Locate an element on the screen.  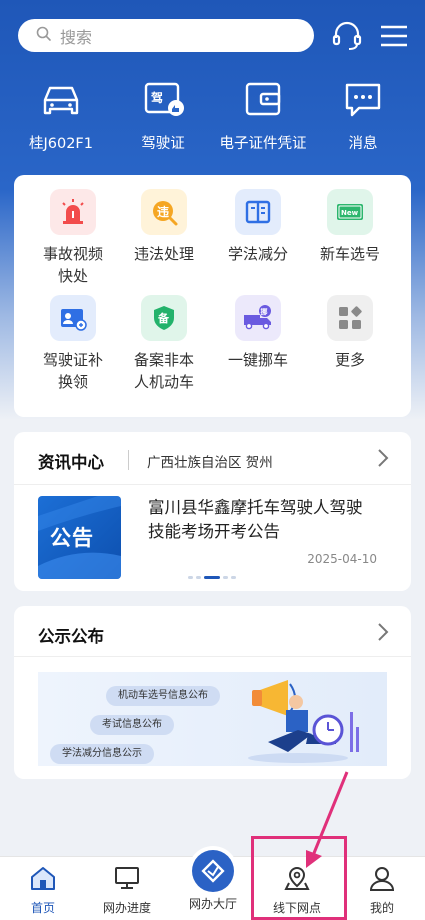
quick-link-plate: 桂J602F1 is located at coordinates (61, 116).